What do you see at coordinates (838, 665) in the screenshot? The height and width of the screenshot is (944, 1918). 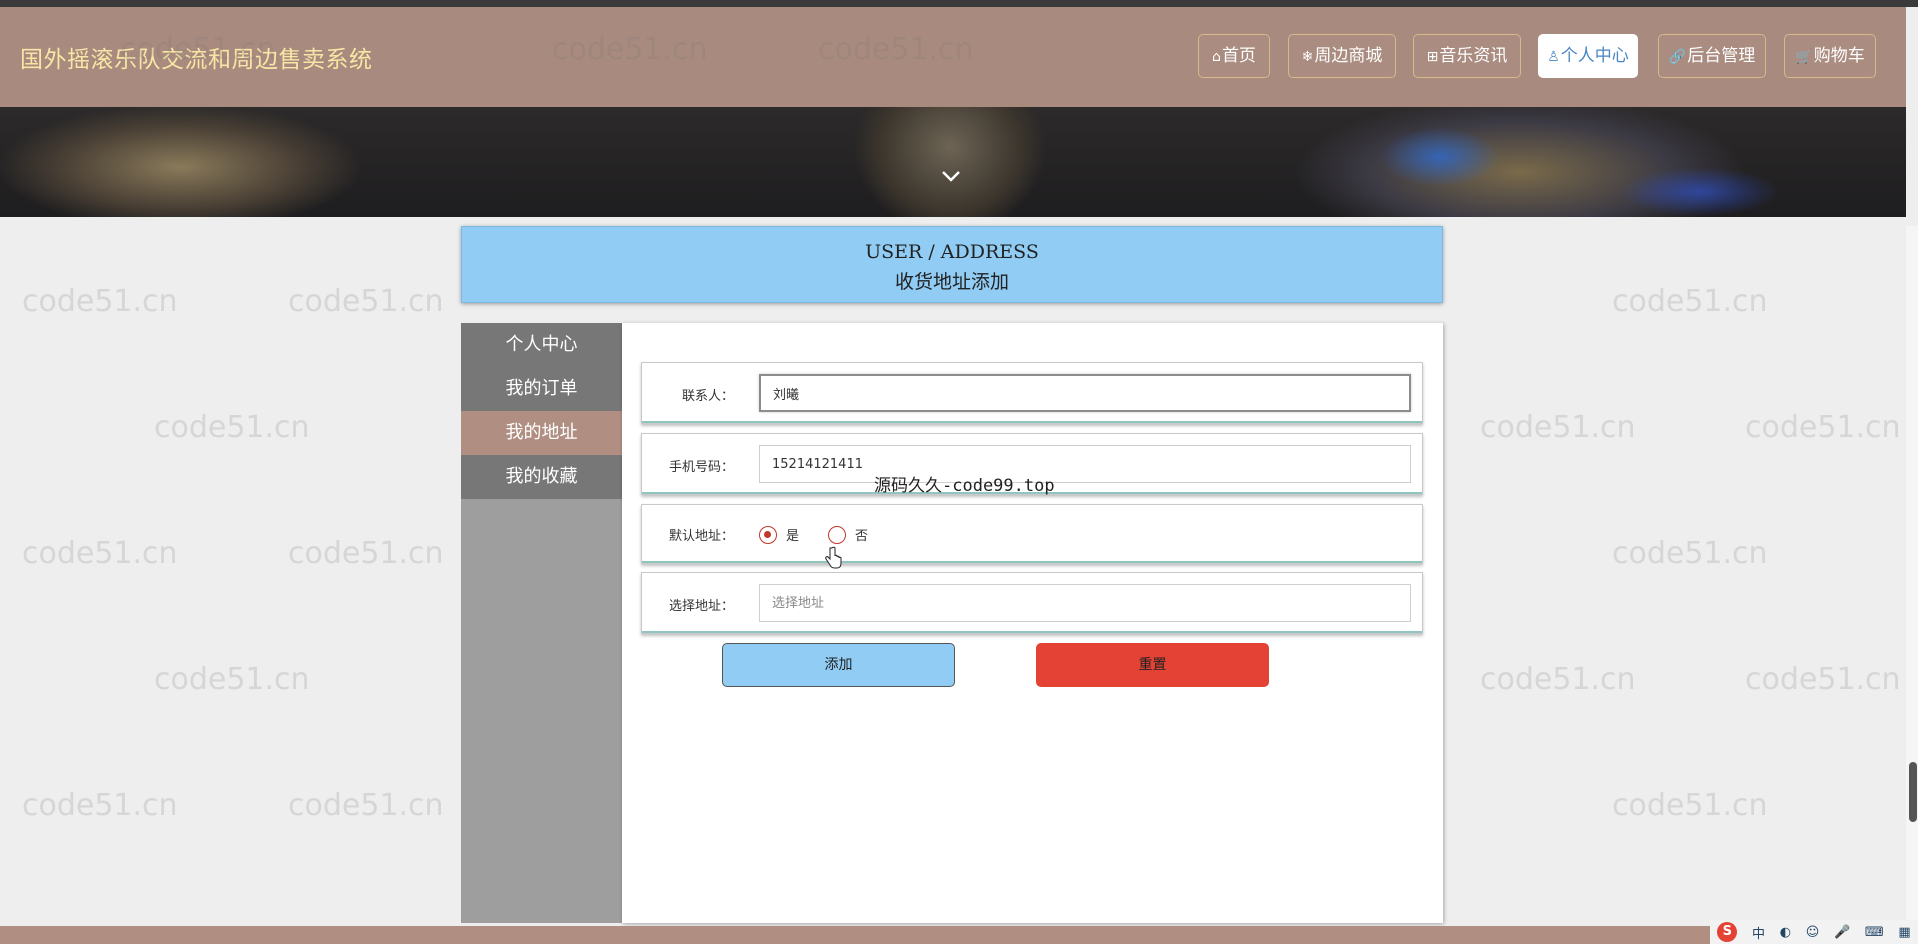 I see `add-button: 添加` at bounding box center [838, 665].